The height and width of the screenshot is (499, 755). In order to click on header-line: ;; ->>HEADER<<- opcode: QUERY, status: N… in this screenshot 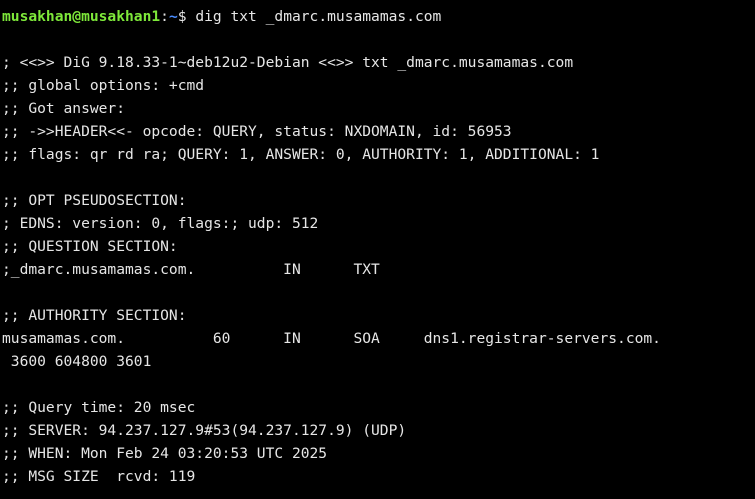, I will do `click(257, 131)`.